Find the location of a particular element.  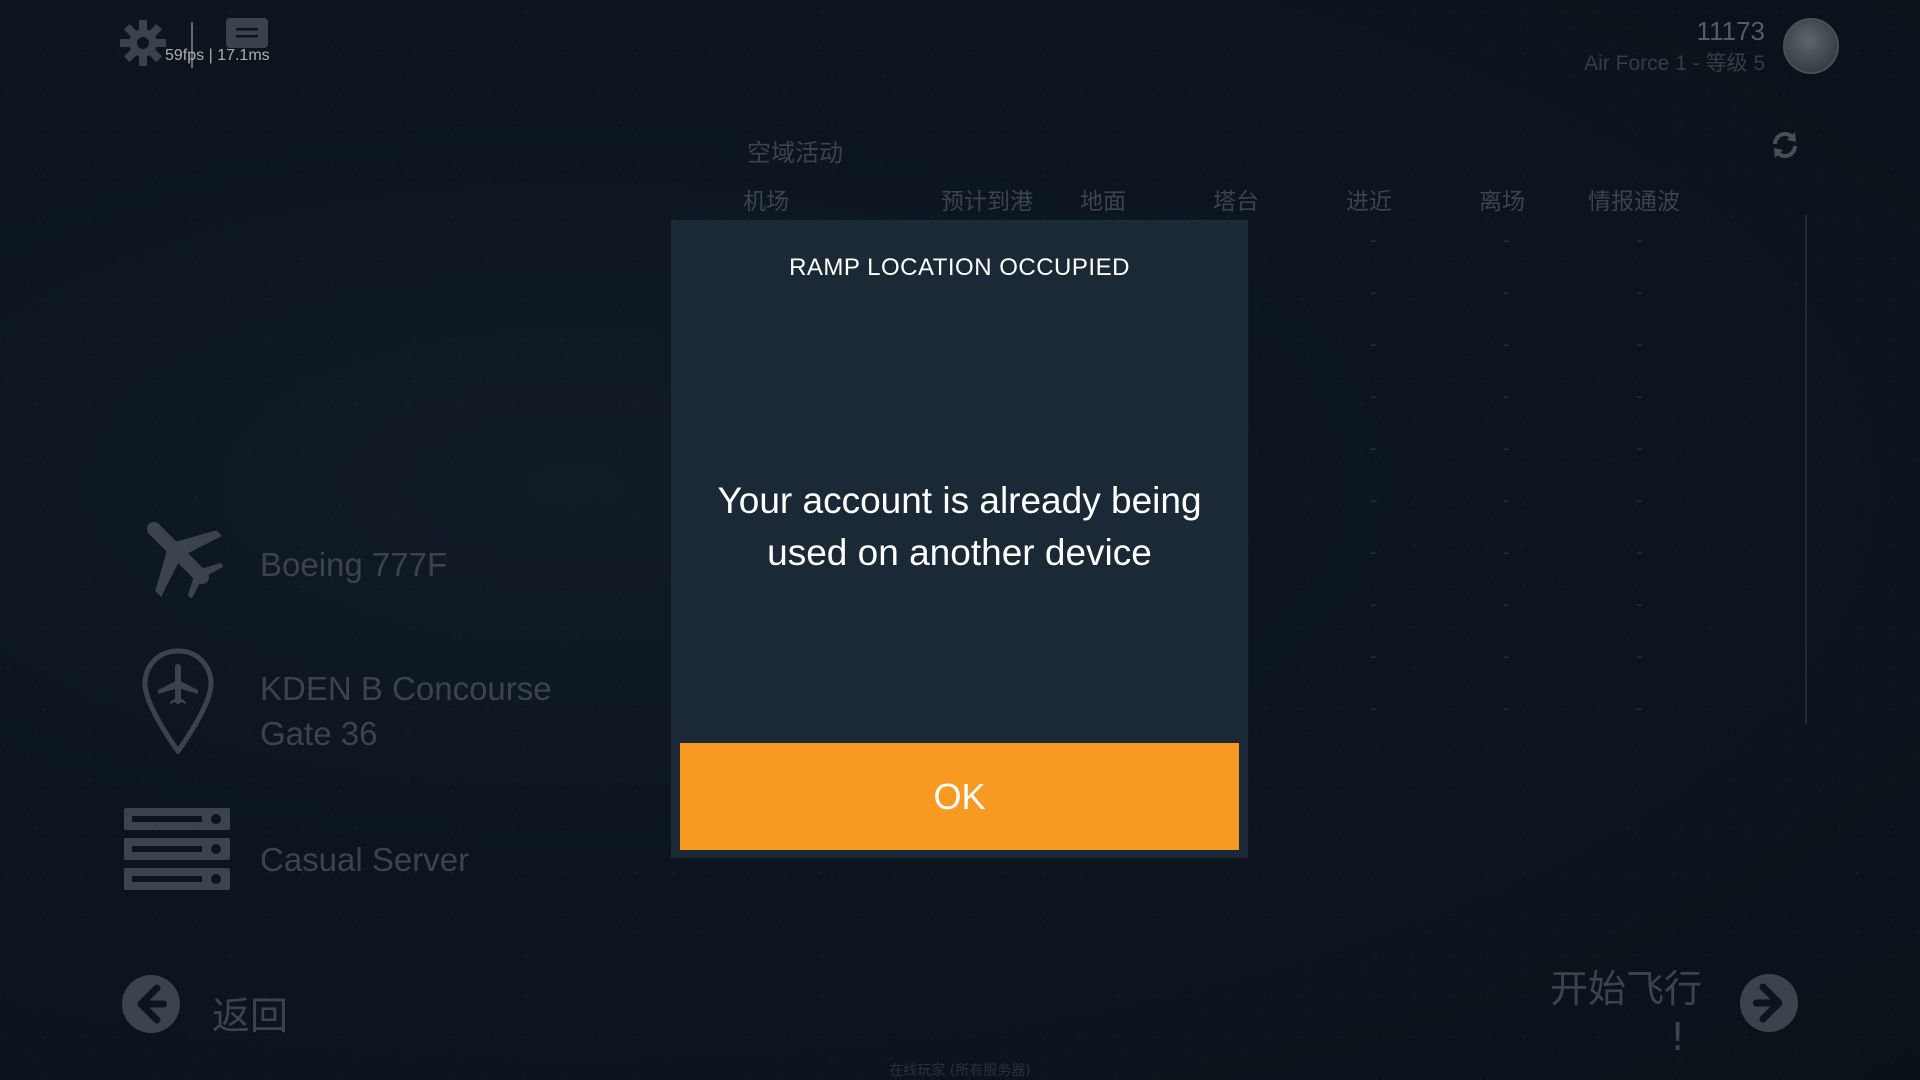

dialog-title: RAMP LOCATION OCCUPIED is located at coordinates (959, 267).